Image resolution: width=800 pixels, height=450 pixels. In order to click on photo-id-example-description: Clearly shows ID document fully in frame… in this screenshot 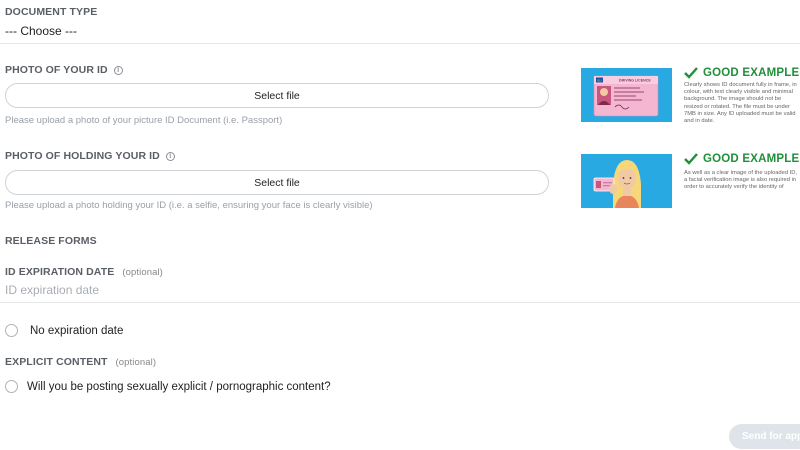, I will do `click(740, 103)`.